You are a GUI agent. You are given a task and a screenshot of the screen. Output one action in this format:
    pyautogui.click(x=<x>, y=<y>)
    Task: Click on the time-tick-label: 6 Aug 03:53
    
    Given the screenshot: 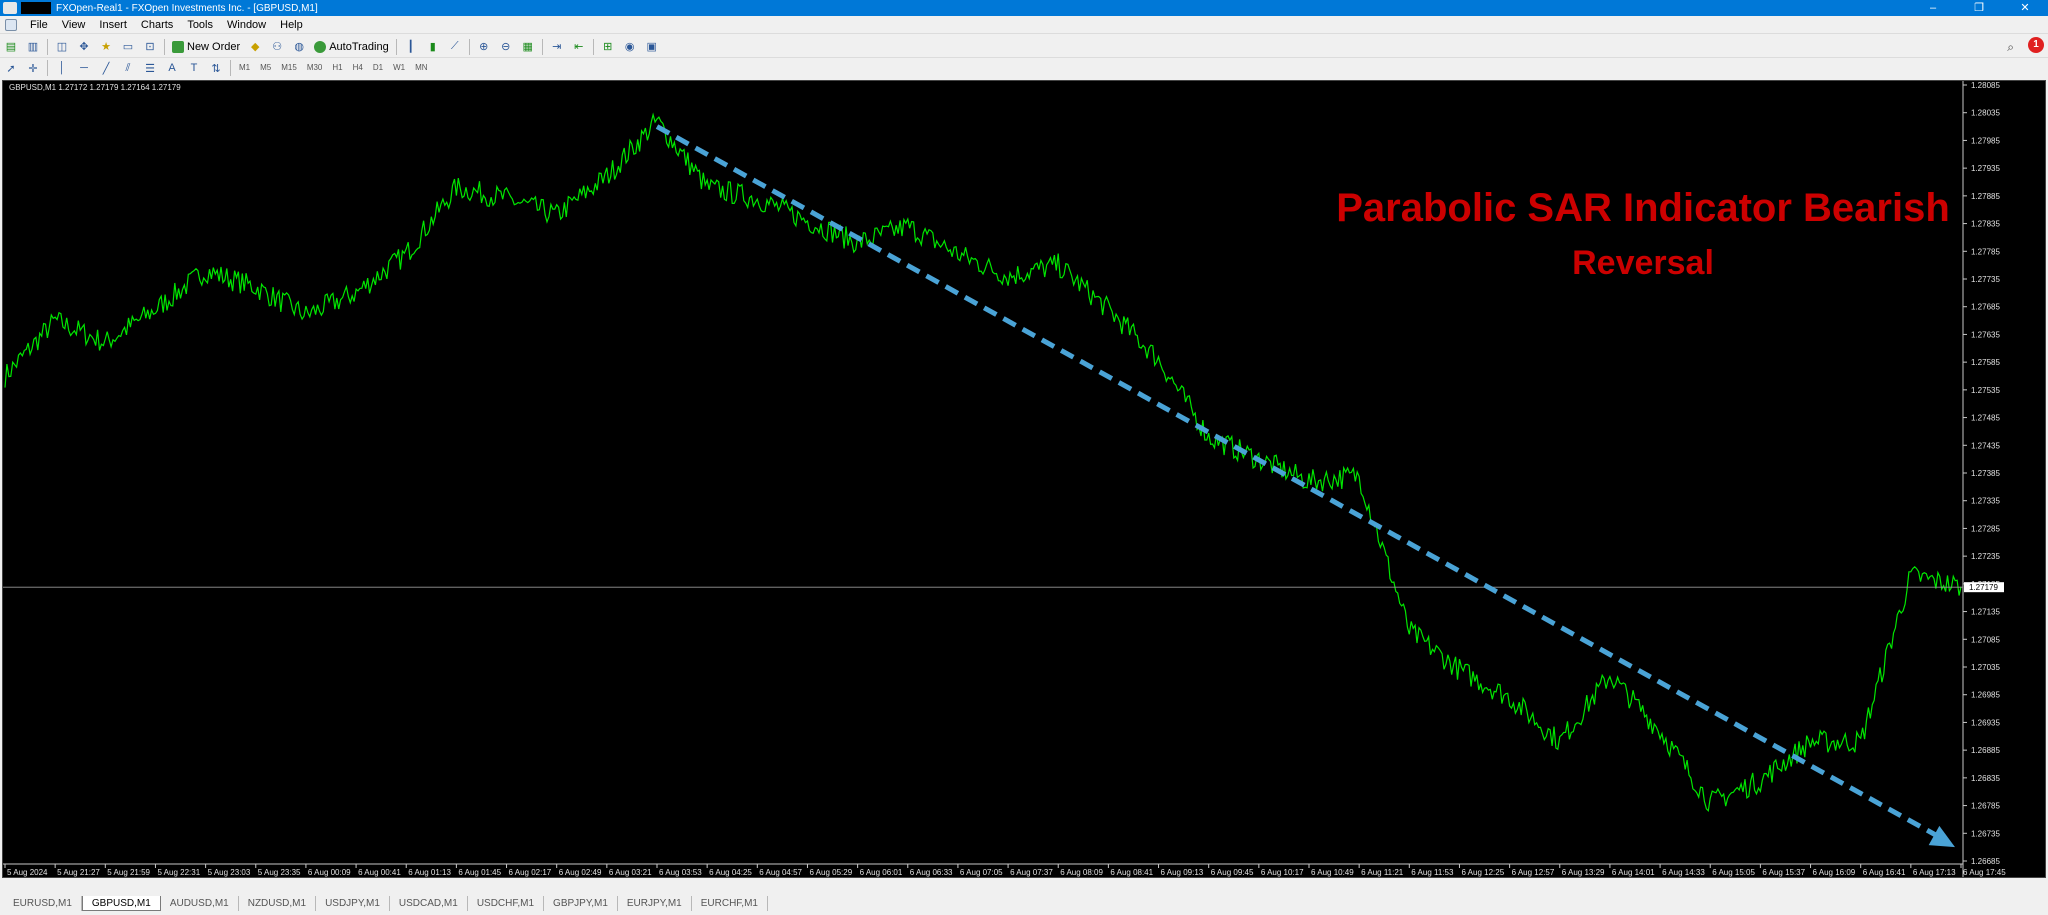 What is the action you would take?
    pyautogui.click(x=680, y=872)
    